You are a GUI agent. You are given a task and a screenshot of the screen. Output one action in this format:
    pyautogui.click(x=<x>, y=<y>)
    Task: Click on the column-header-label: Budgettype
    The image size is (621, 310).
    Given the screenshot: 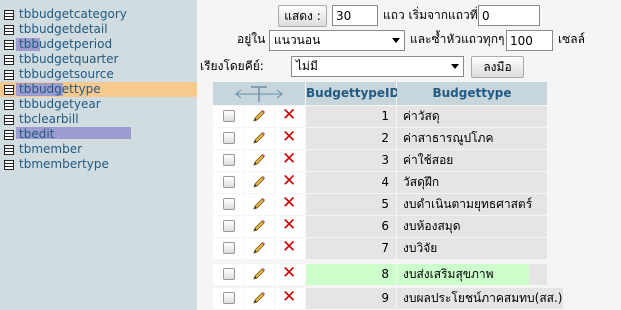 What is the action you would take?
    pyautogui.click(x=472, y=93)
    